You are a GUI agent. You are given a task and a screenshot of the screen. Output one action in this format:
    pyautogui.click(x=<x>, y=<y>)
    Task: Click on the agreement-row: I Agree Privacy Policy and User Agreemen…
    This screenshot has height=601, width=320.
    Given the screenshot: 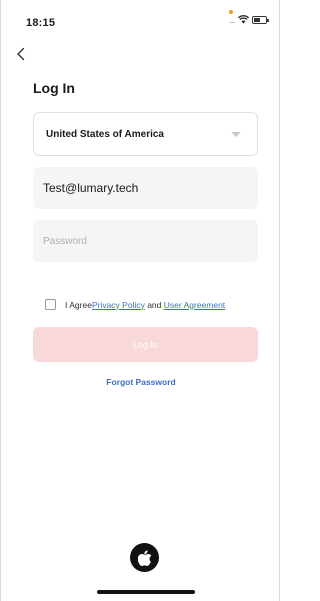 What is the action you would take?
    pyautogui.click(x=135, y=304)
    